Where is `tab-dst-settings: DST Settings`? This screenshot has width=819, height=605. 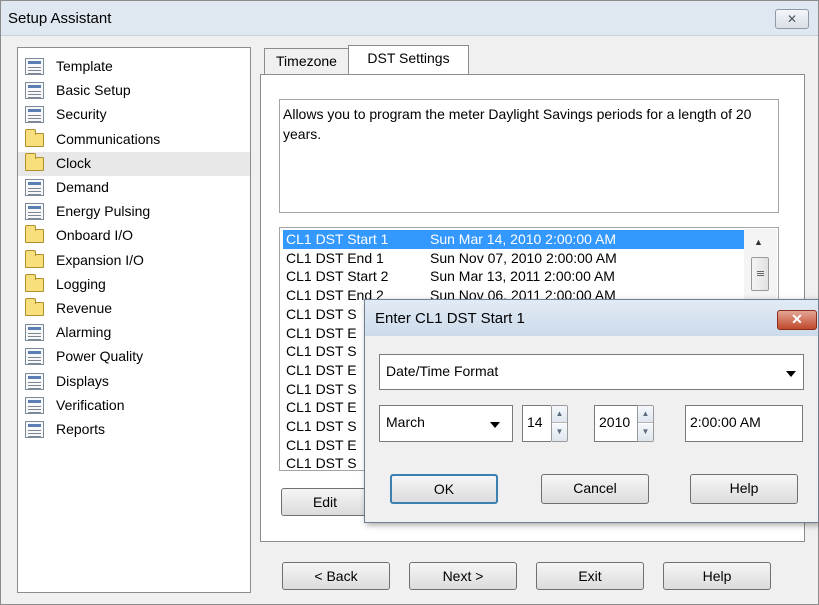 tab-dst-settings: DST Settings is located at coordinates (408, 59).